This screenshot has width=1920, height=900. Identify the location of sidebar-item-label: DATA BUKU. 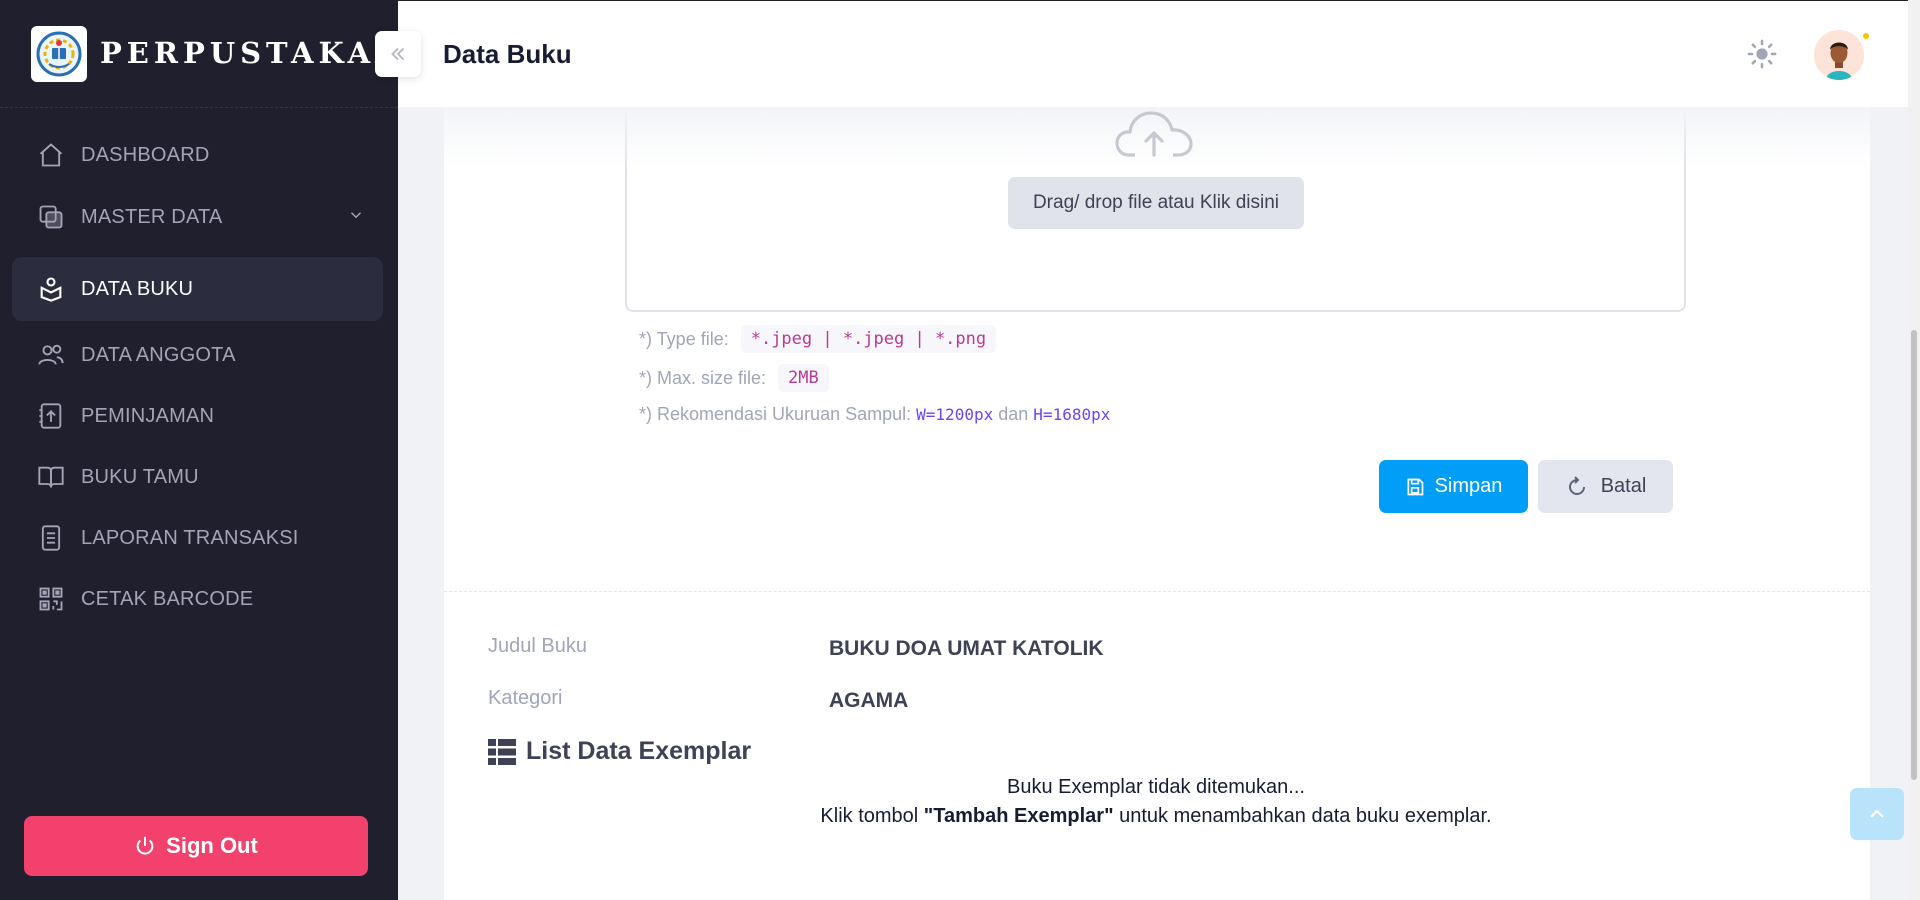
(137, 288).